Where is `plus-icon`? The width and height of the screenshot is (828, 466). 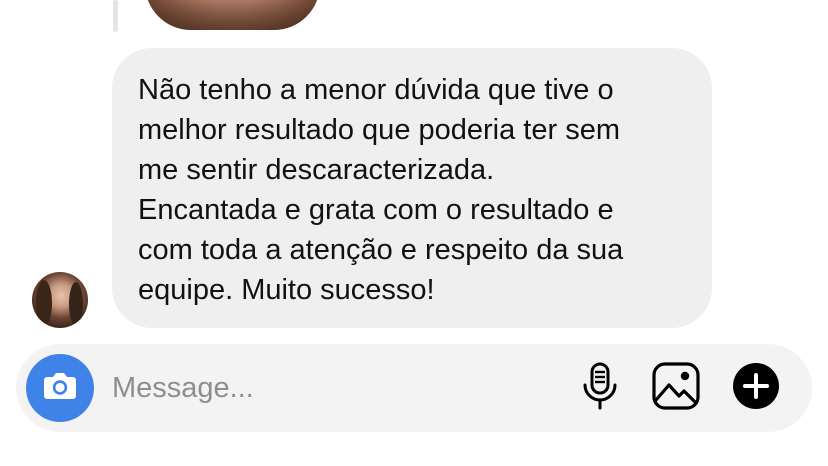 plus-icon is located at coordinates (756, 388).